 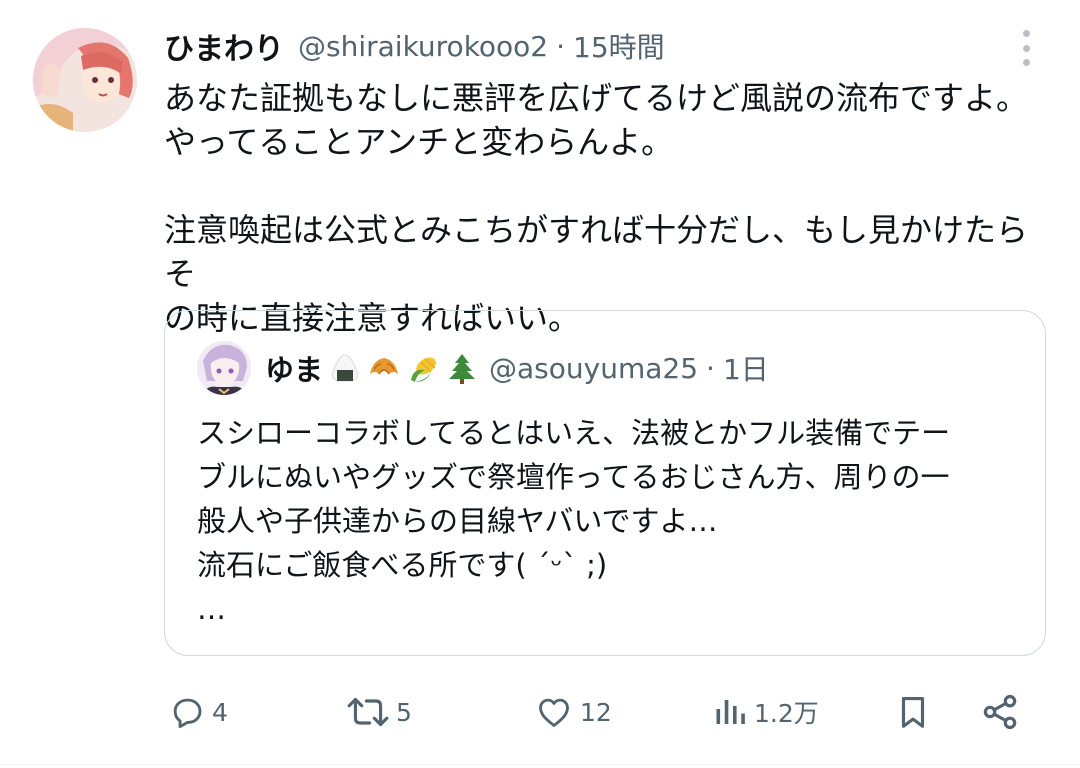 What do you see at coordinates (540, 764) in the screenshot?
I see `tweet-divider` at bounding box center [540, 764].